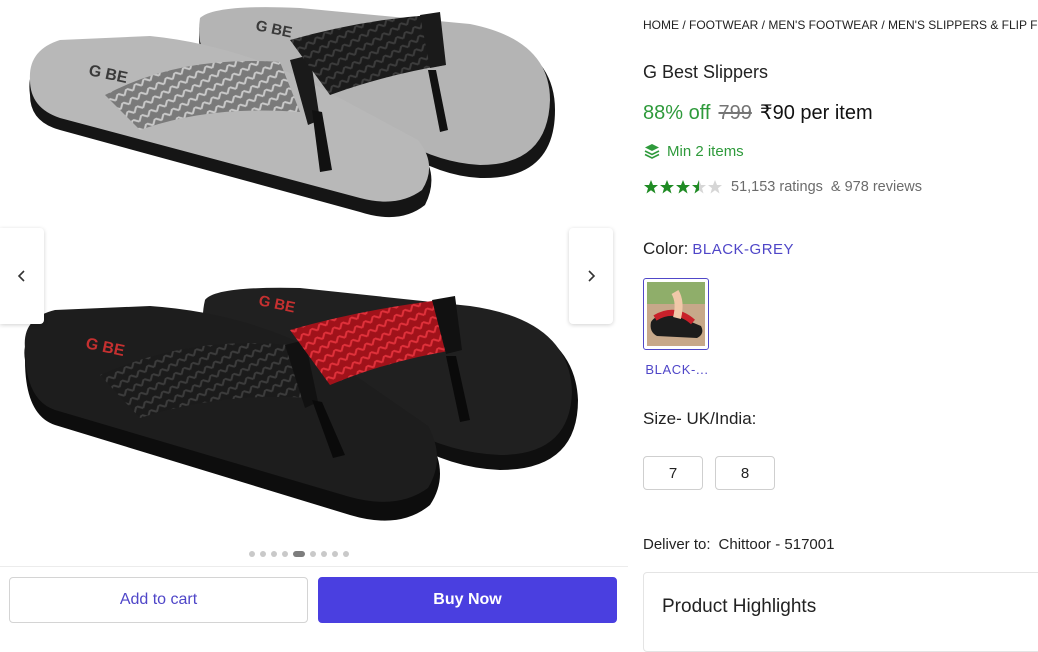  What do you see at coordinates (700, 418) in the screenshot?
I see `size-label: Size- UK/India:` at bounding box center [700, 418].